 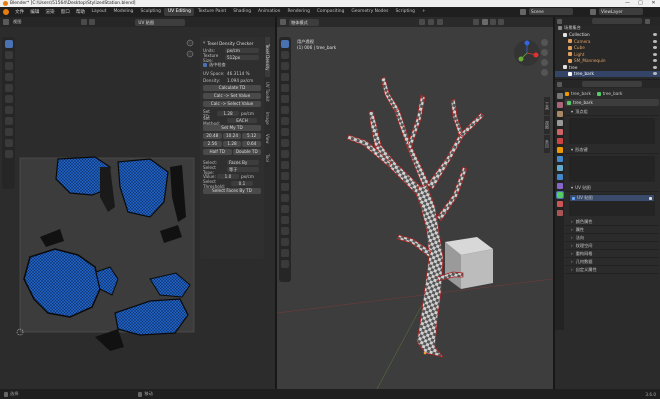 What do you see at coordinates (547, 106) in the screenshot?
I see `tab-tool: 工具` at bounding box center [547, 106].